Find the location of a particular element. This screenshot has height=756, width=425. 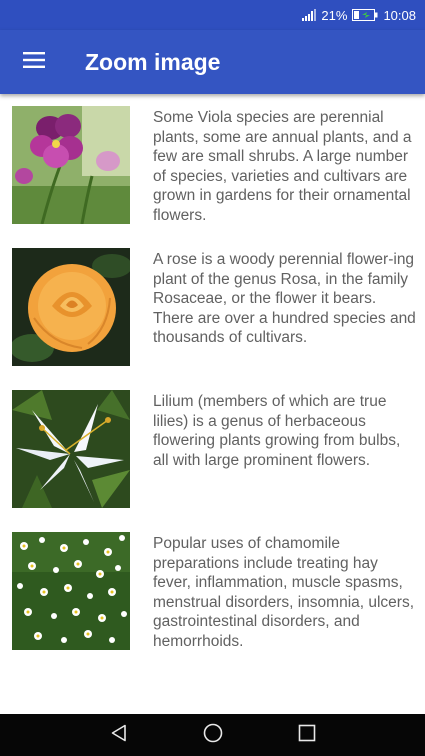

status-bar: 21% 10:08 is located at coordinates (212, 15).